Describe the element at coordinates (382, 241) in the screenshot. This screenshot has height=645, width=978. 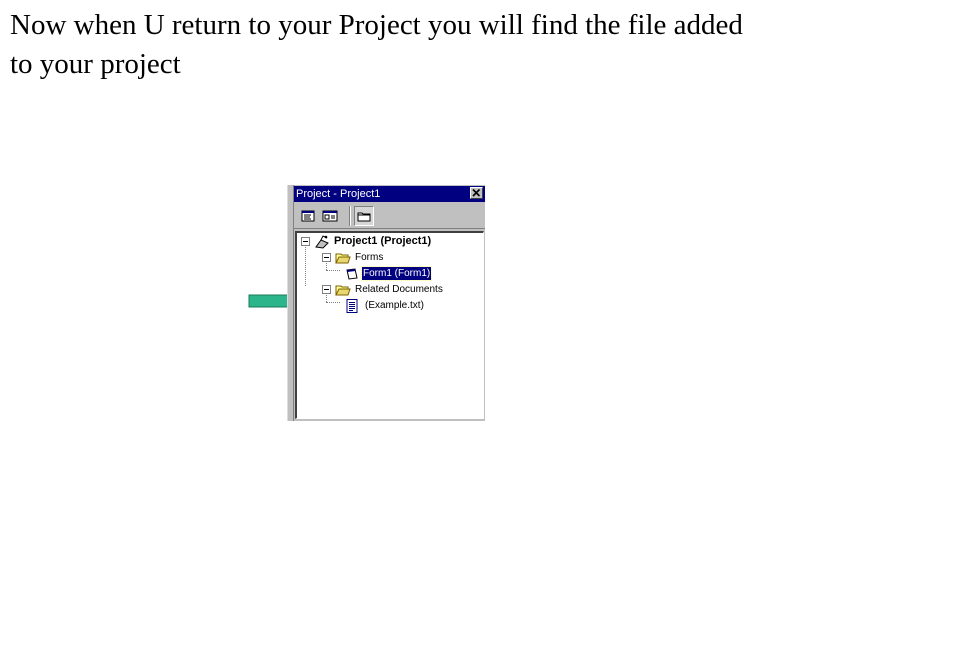
I see `tree-label-project: Project1 (Project1)` at that location.